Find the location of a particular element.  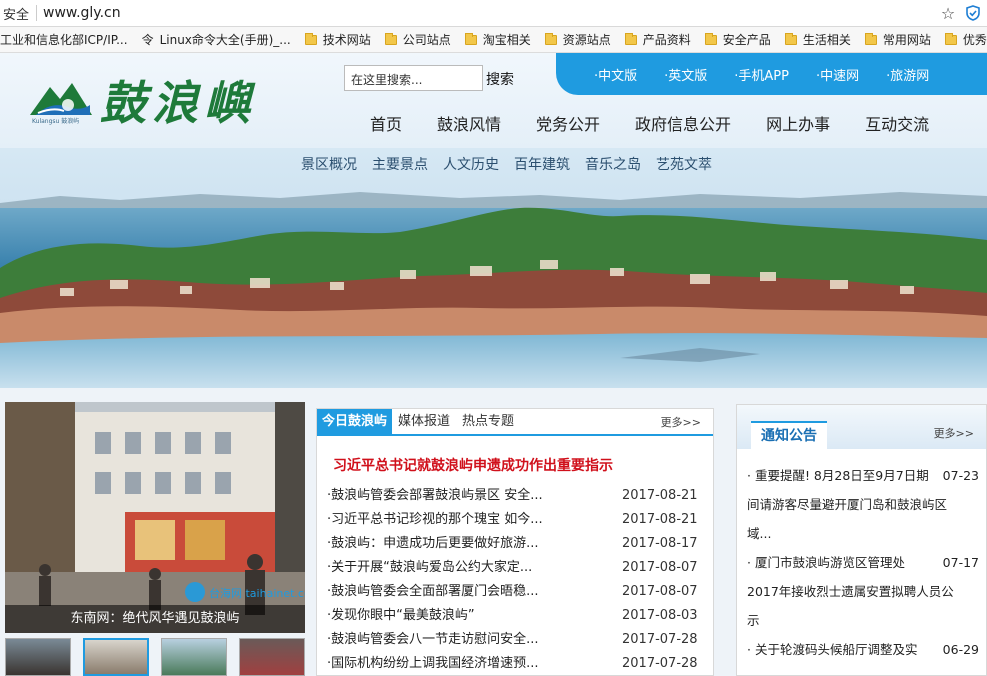

notice-title-text: · 重要提醒! 8月28日至9月7日期 is located at coordinates (838, 475).